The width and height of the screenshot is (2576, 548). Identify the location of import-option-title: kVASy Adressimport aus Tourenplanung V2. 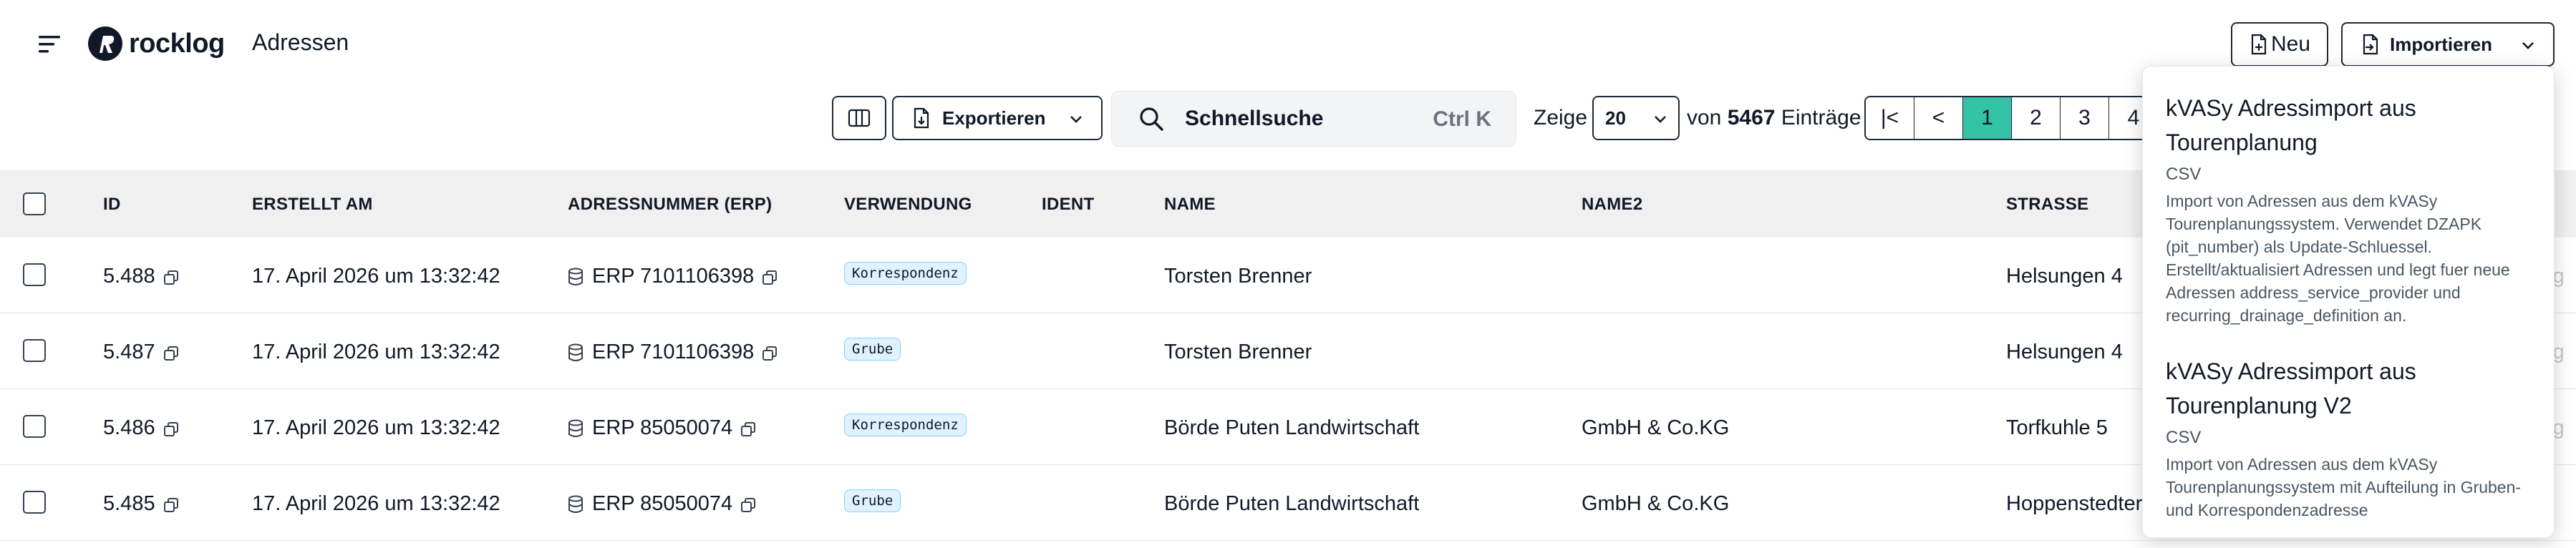
(2291, 388).